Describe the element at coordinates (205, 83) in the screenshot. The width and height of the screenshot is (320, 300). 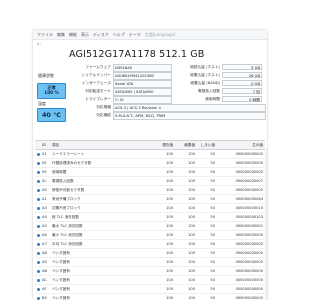
I see `nand-writes-label: 総書込量 (NAND)` at that location.